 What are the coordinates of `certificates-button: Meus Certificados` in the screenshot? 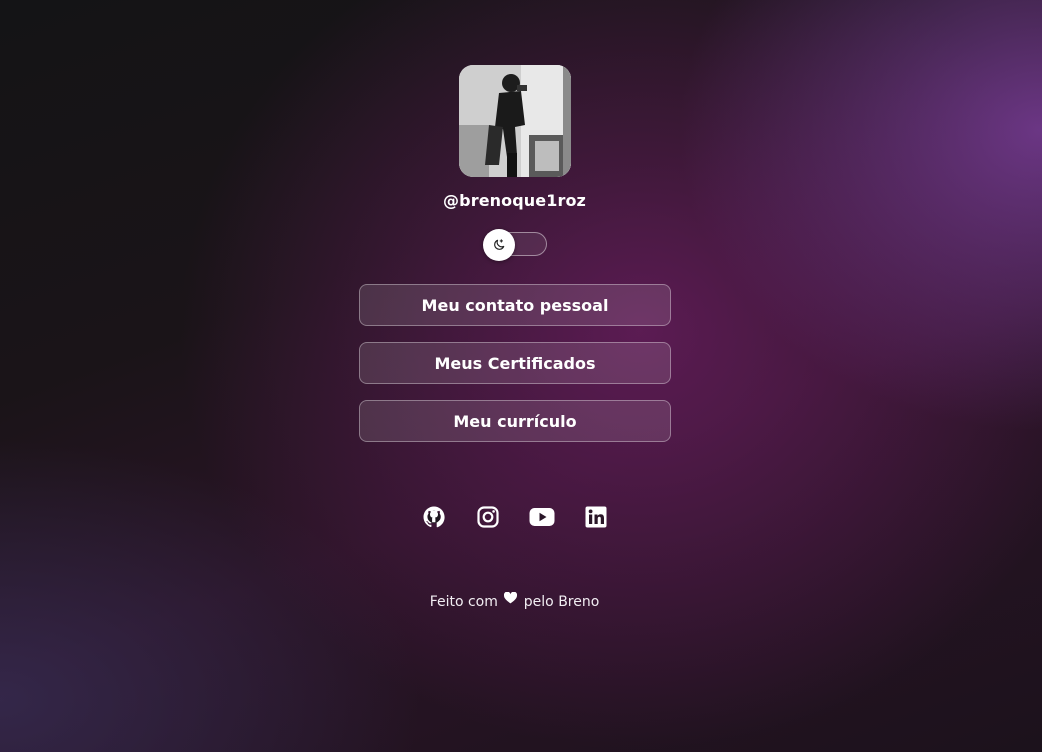 It's located at (515, 363).